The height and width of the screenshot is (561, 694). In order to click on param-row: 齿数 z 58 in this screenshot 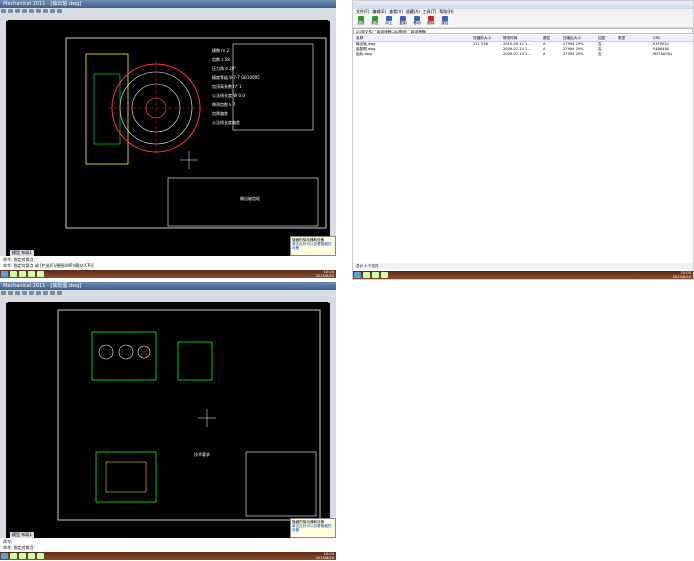, I will do `click(221, 59)`.